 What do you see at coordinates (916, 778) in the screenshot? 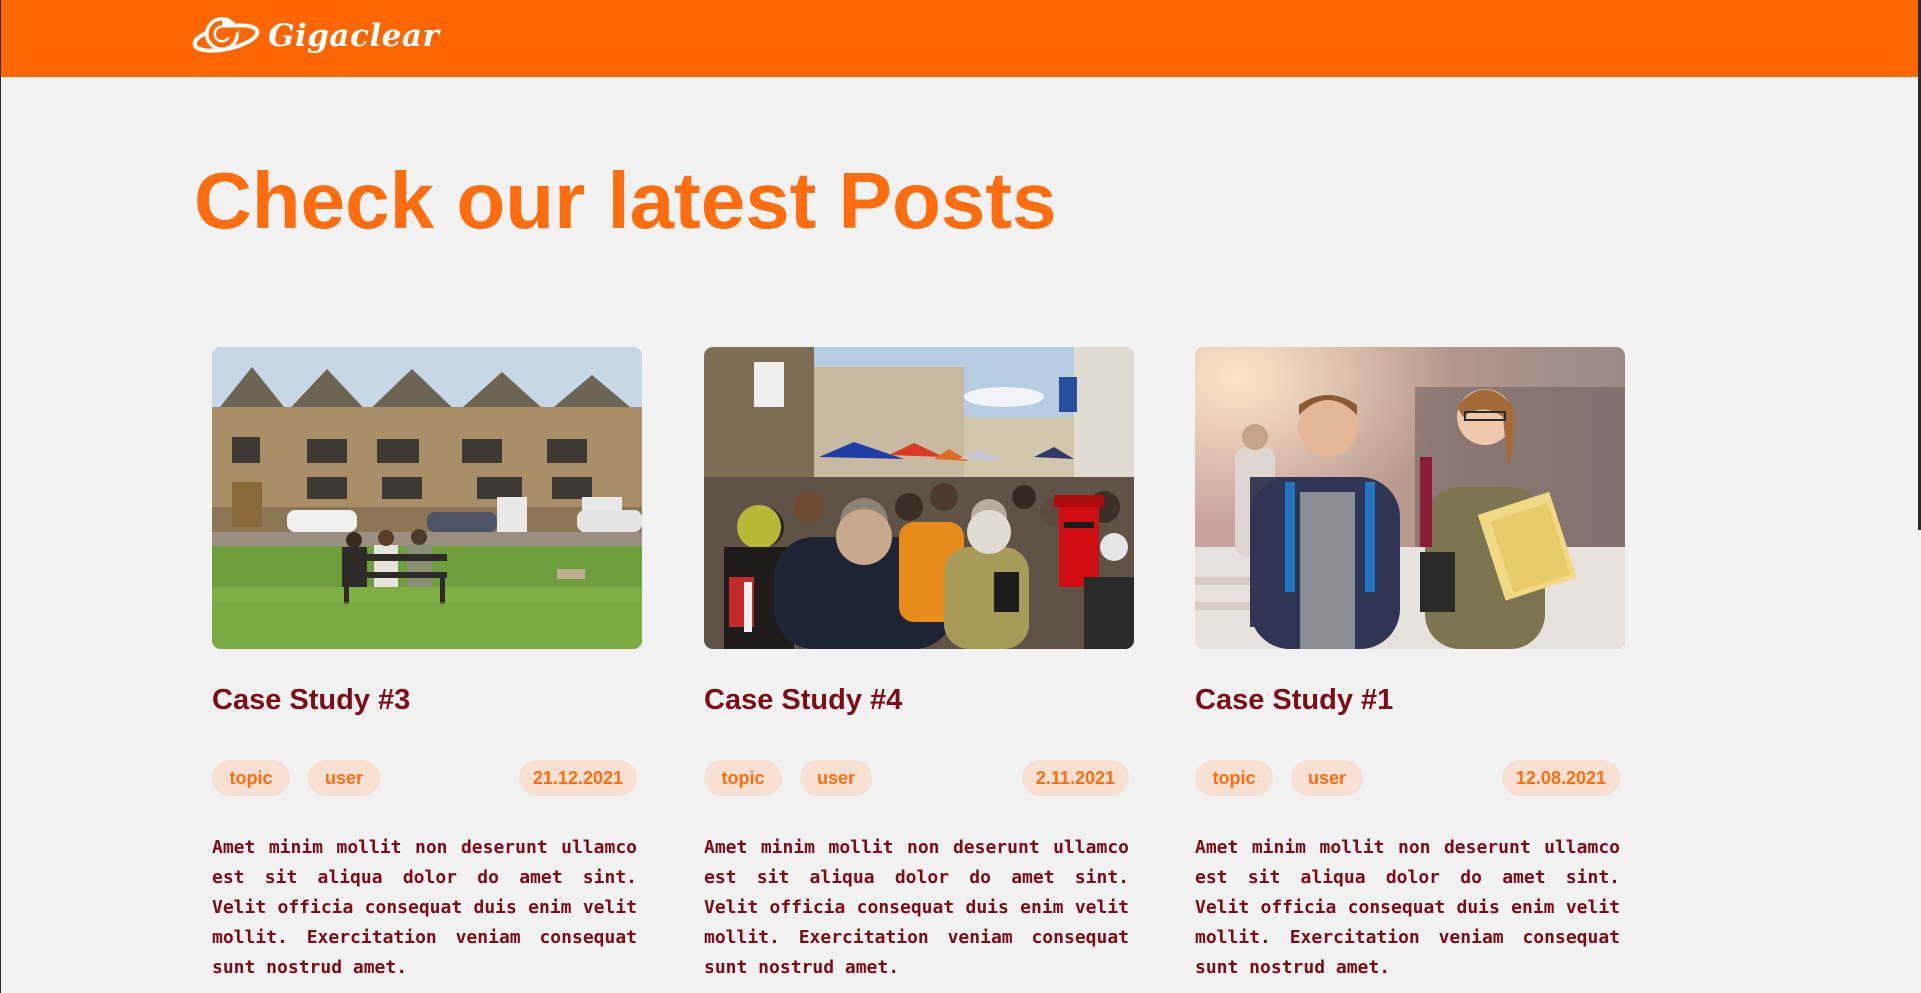
I see `post-meta: topic user 2.11.2021` at bounding box center [916, 778].